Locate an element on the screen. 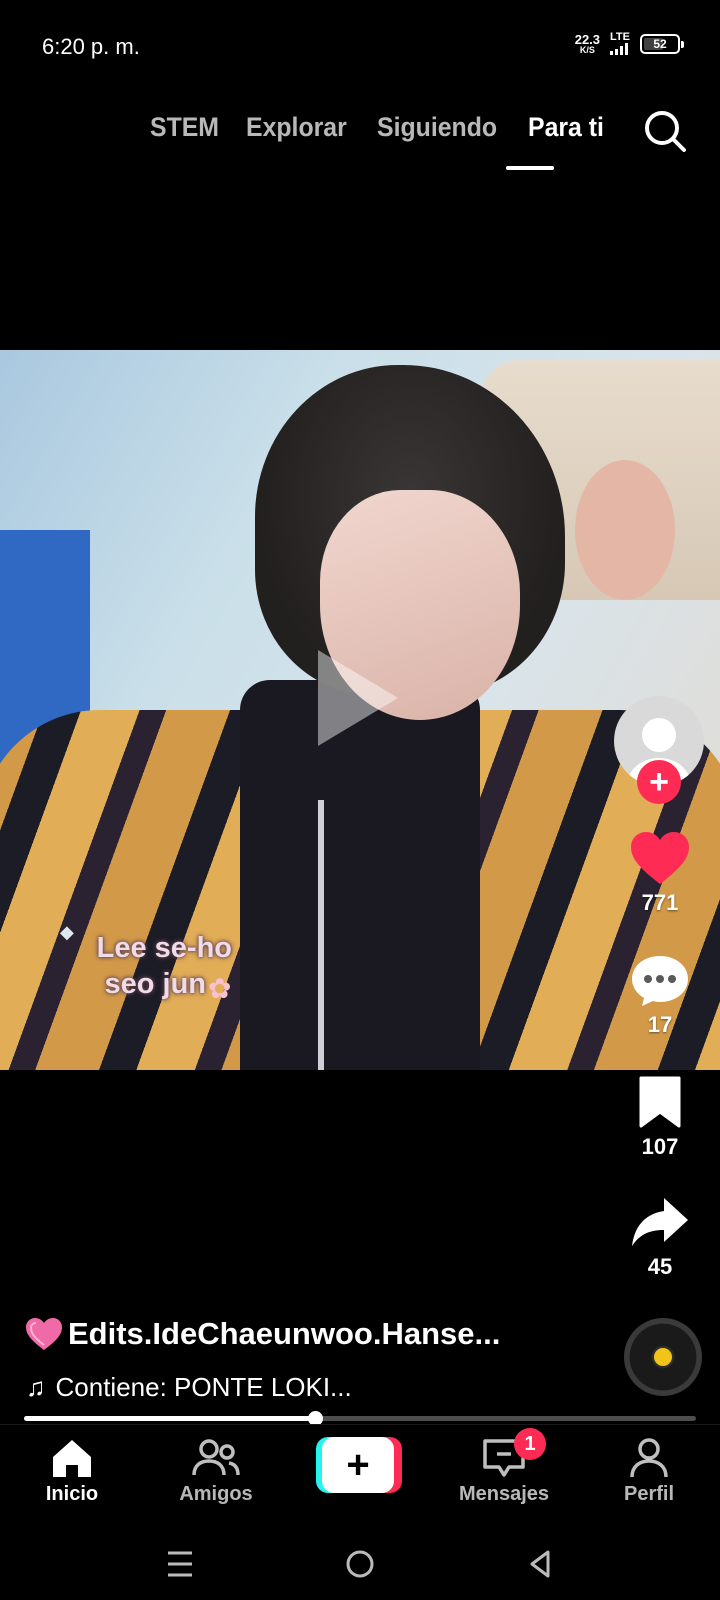 This screenshot has width=720, height=1600. save-button: 107 is located at coordinates (660, 1117).